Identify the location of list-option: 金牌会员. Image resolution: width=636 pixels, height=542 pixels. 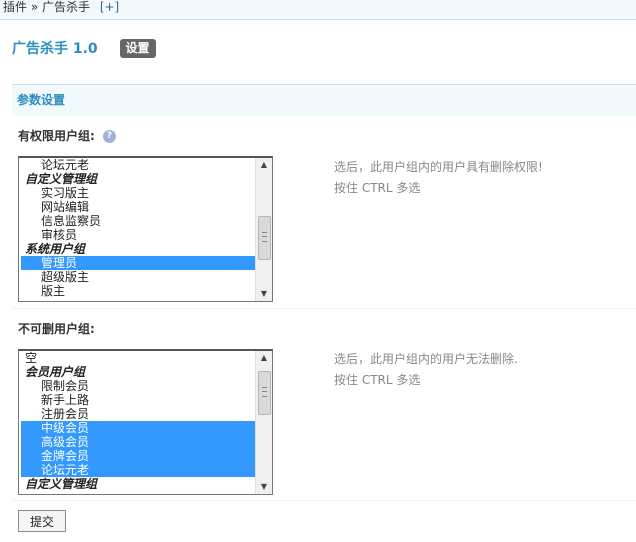
(138, 456).